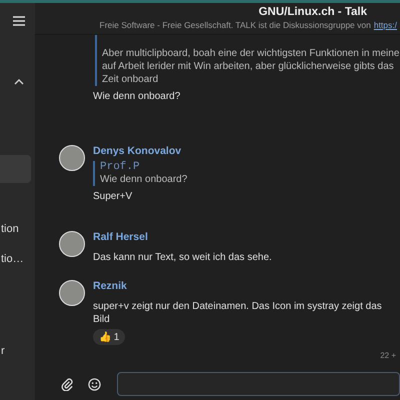 This screenshot has height=400, width=400. What do you see at coordinates (19, 82) in the screenshot?
I see `chevron-up-icon` at bounding box center [19, 82].